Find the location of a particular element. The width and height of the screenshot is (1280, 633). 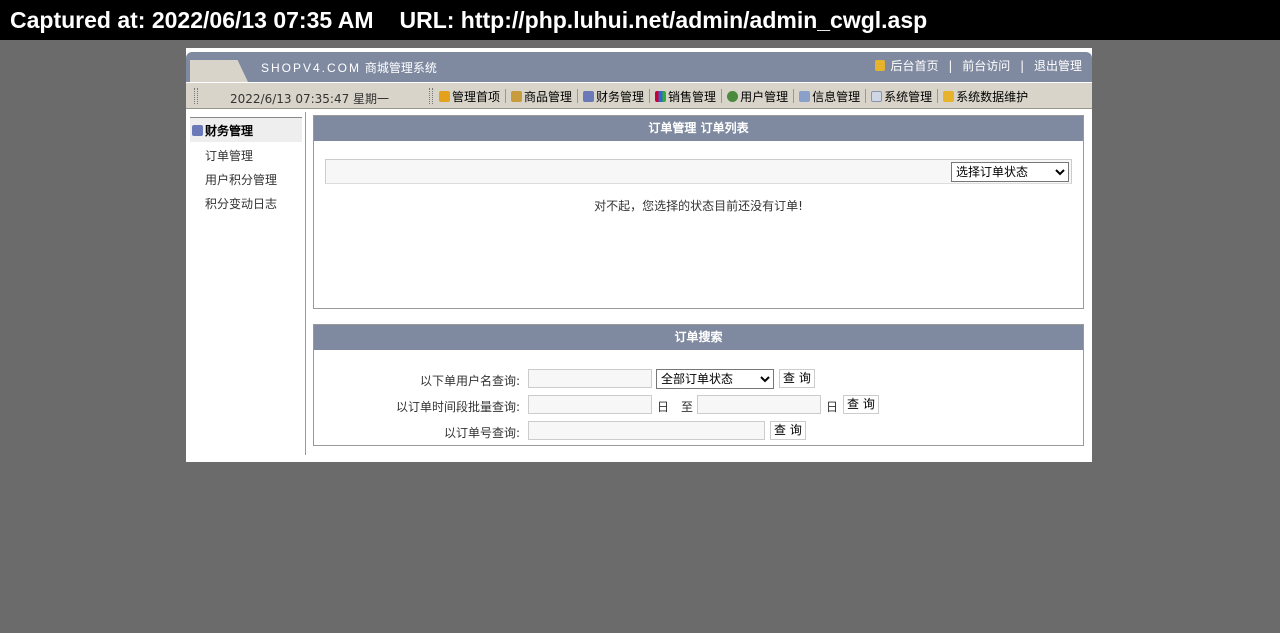

main-nav: 管理首项 商品管理 财务管理 销售管理 用户管理 信息管理 系统管理 系统数据维护 is located at coordinates (733, 96).